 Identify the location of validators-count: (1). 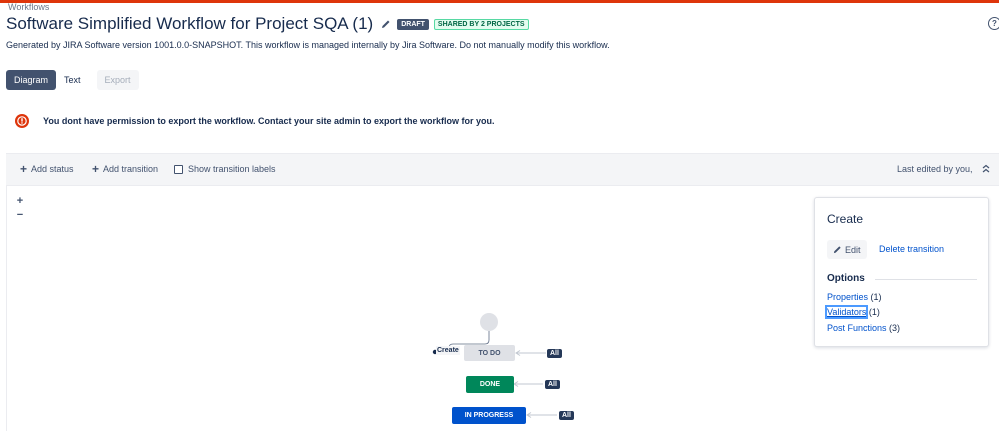
(874, 312).